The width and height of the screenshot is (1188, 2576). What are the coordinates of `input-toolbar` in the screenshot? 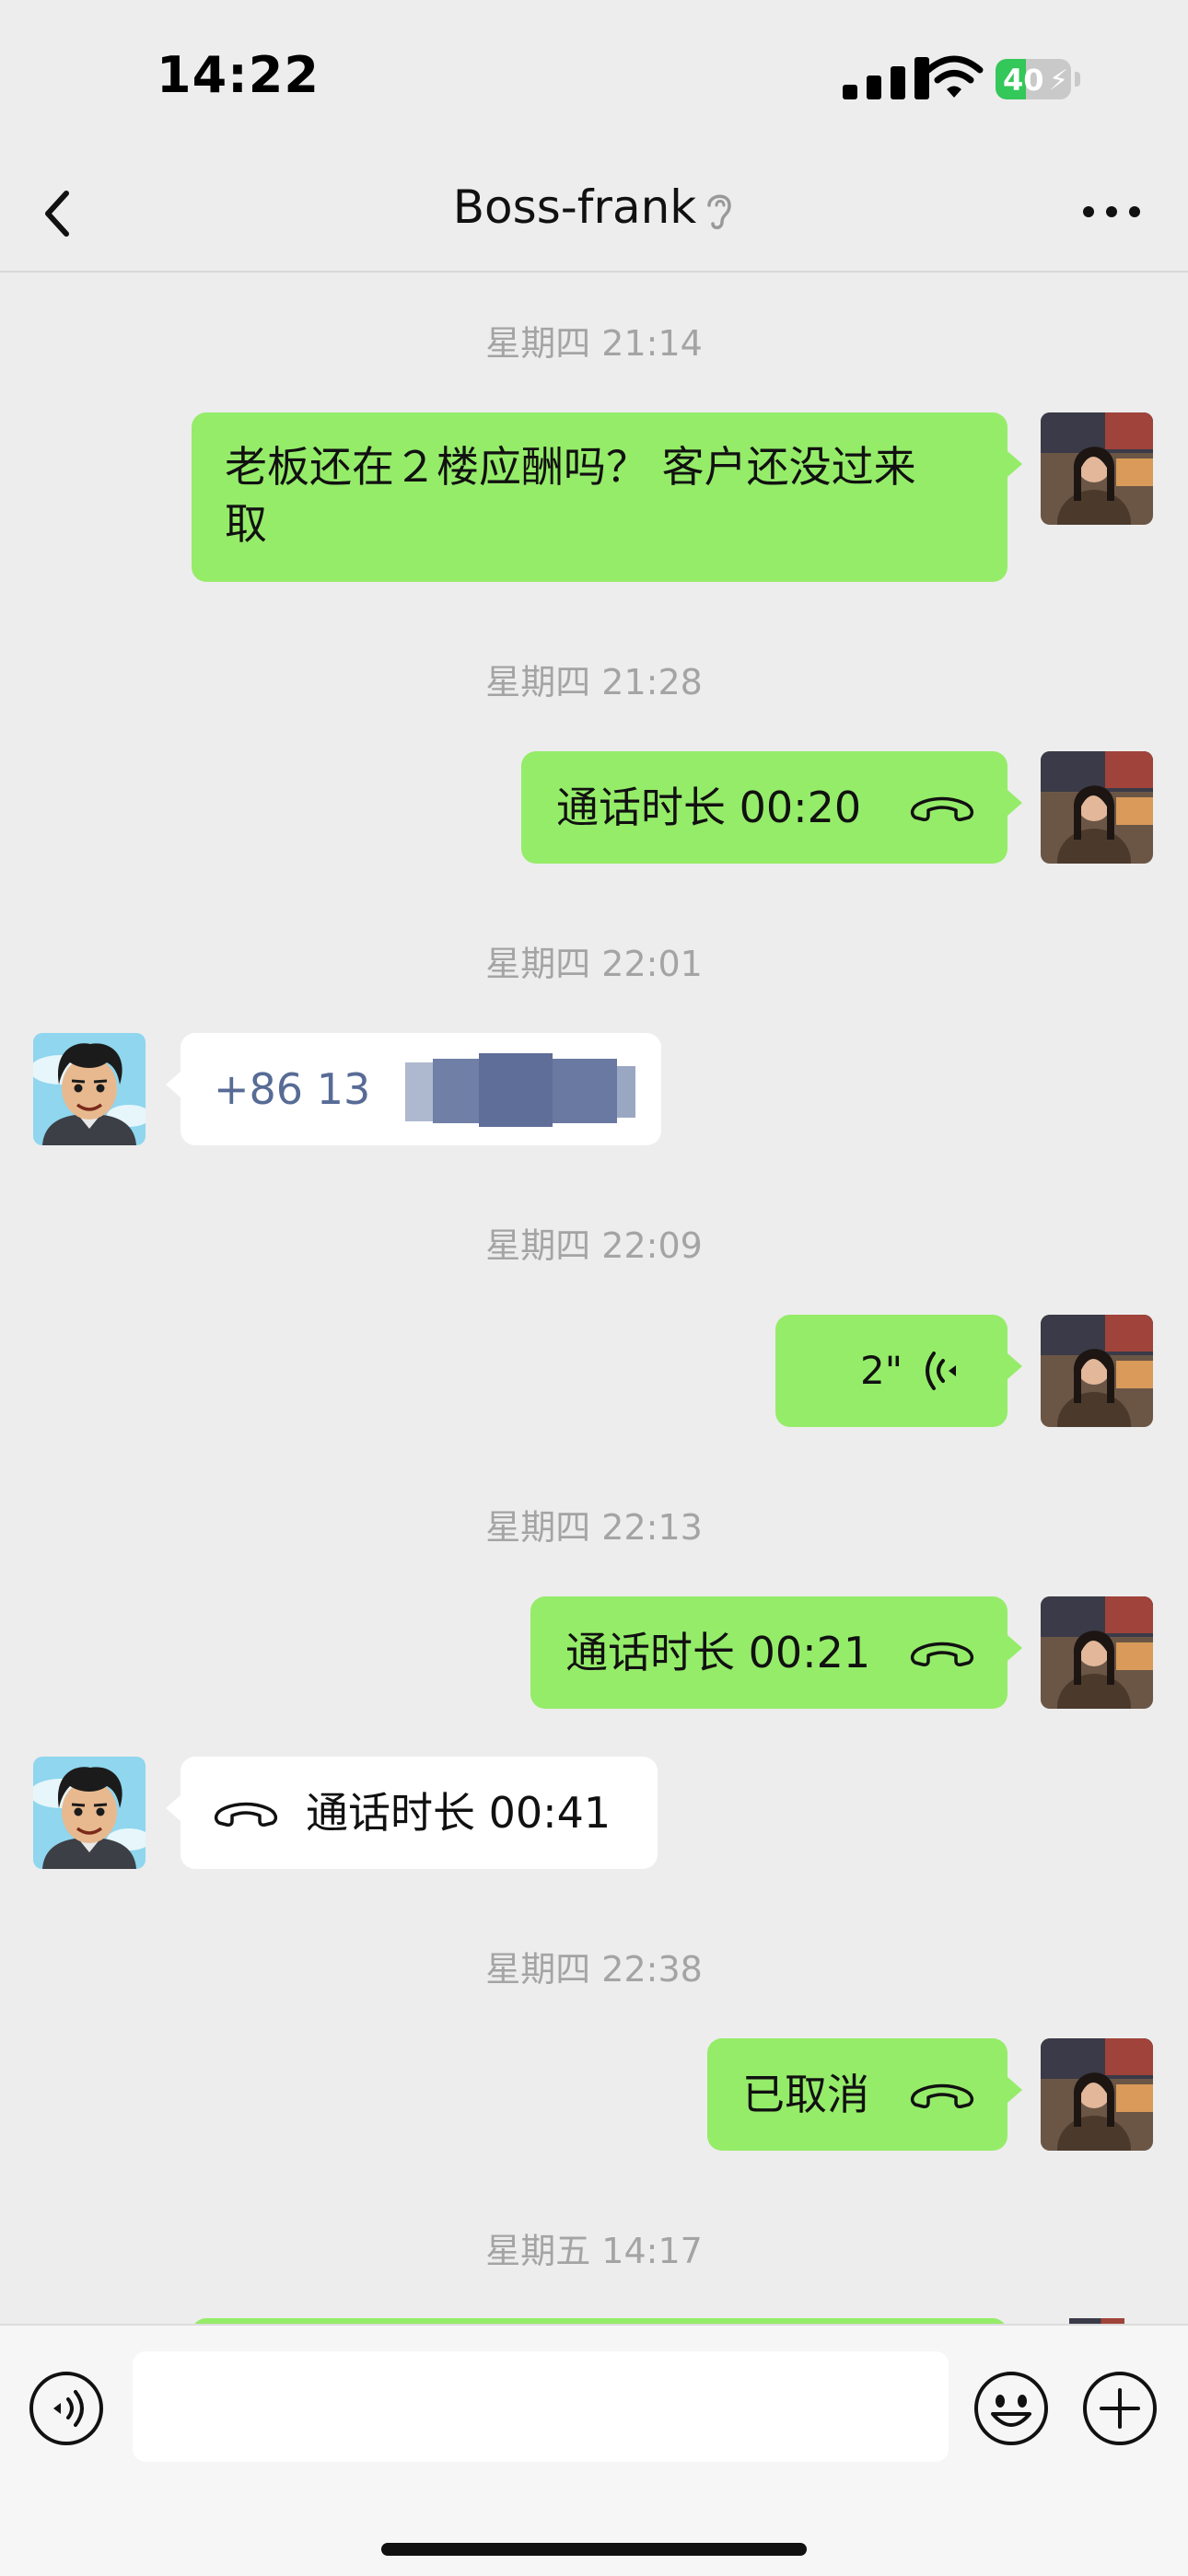 It's located at (594, 2450).